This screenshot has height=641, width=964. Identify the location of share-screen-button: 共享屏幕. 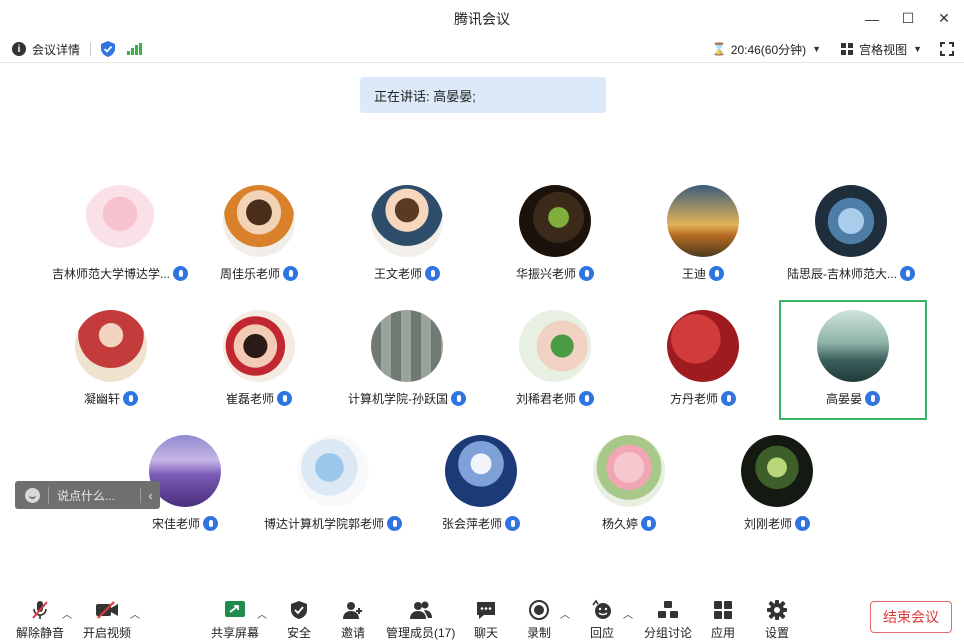
(235, 616).